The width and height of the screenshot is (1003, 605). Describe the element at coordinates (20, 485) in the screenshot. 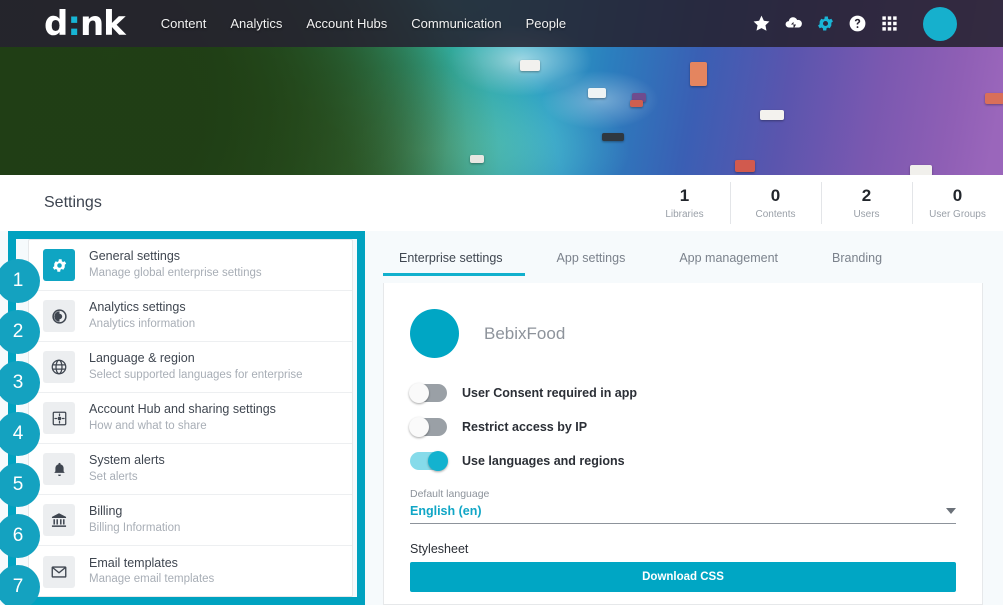

I see `annotation-badge-5: 5` at that location.